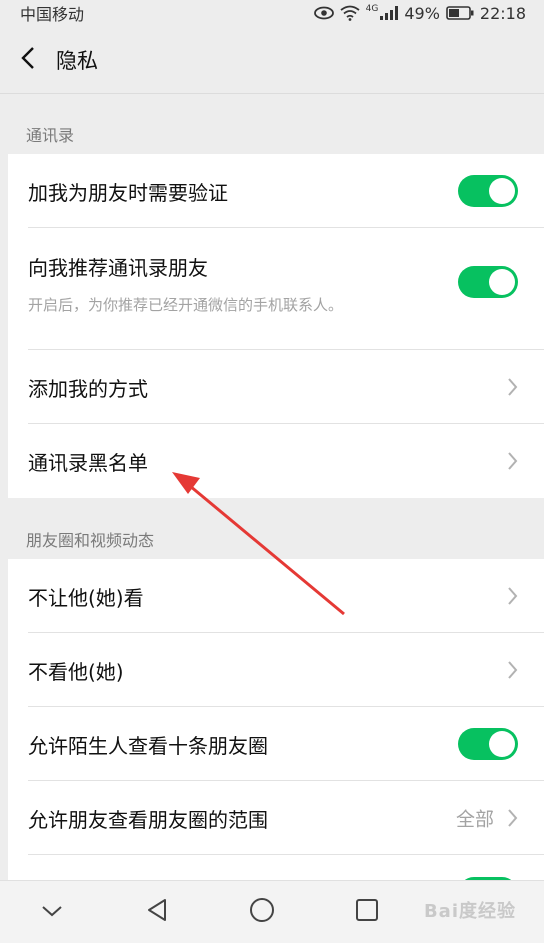  Describe the element at coordinates (86, 597) in the screenshot. I see `hide-from-label: 不让他(她)看` at that location.